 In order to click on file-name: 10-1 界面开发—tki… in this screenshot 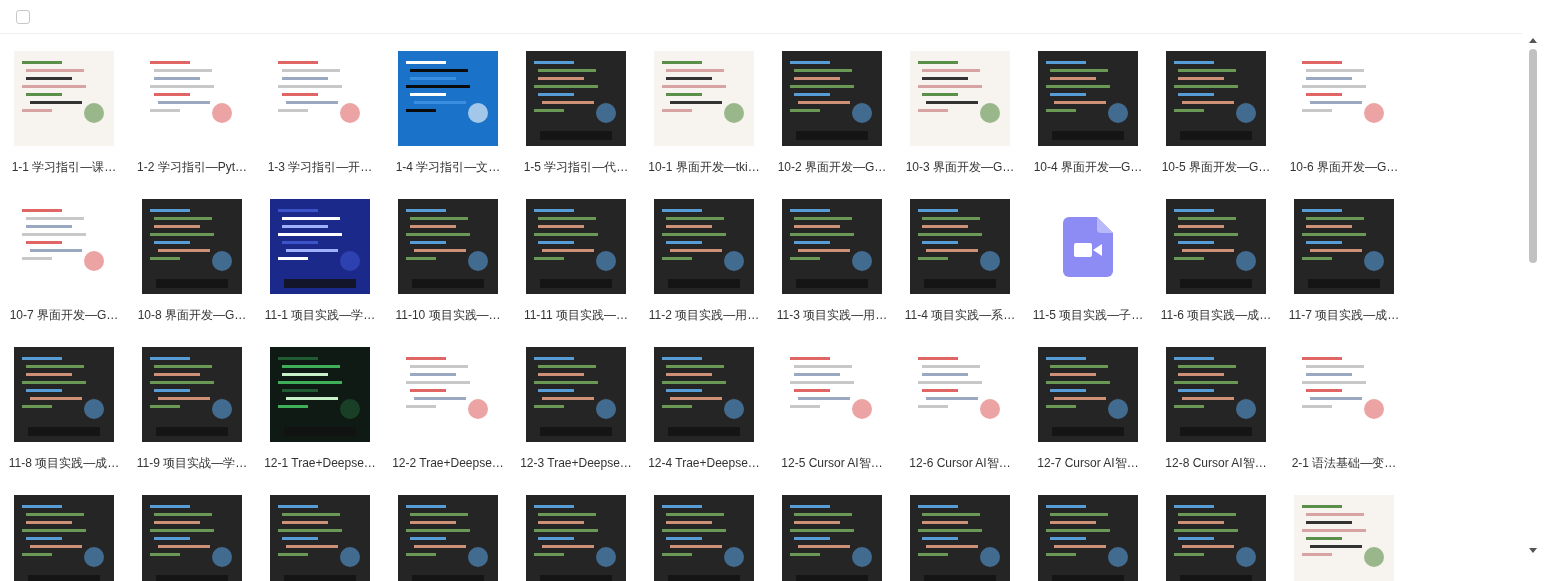, I will do `click(704, 167)`.